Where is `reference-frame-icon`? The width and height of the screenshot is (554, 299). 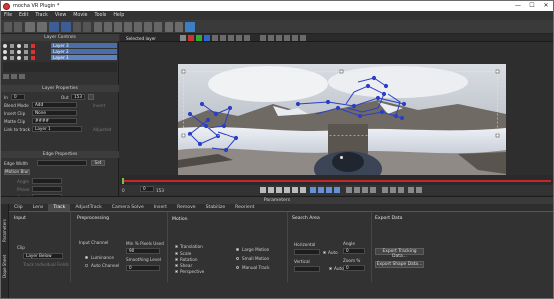 reference-frame-icon is located at coordinates (401, 190).